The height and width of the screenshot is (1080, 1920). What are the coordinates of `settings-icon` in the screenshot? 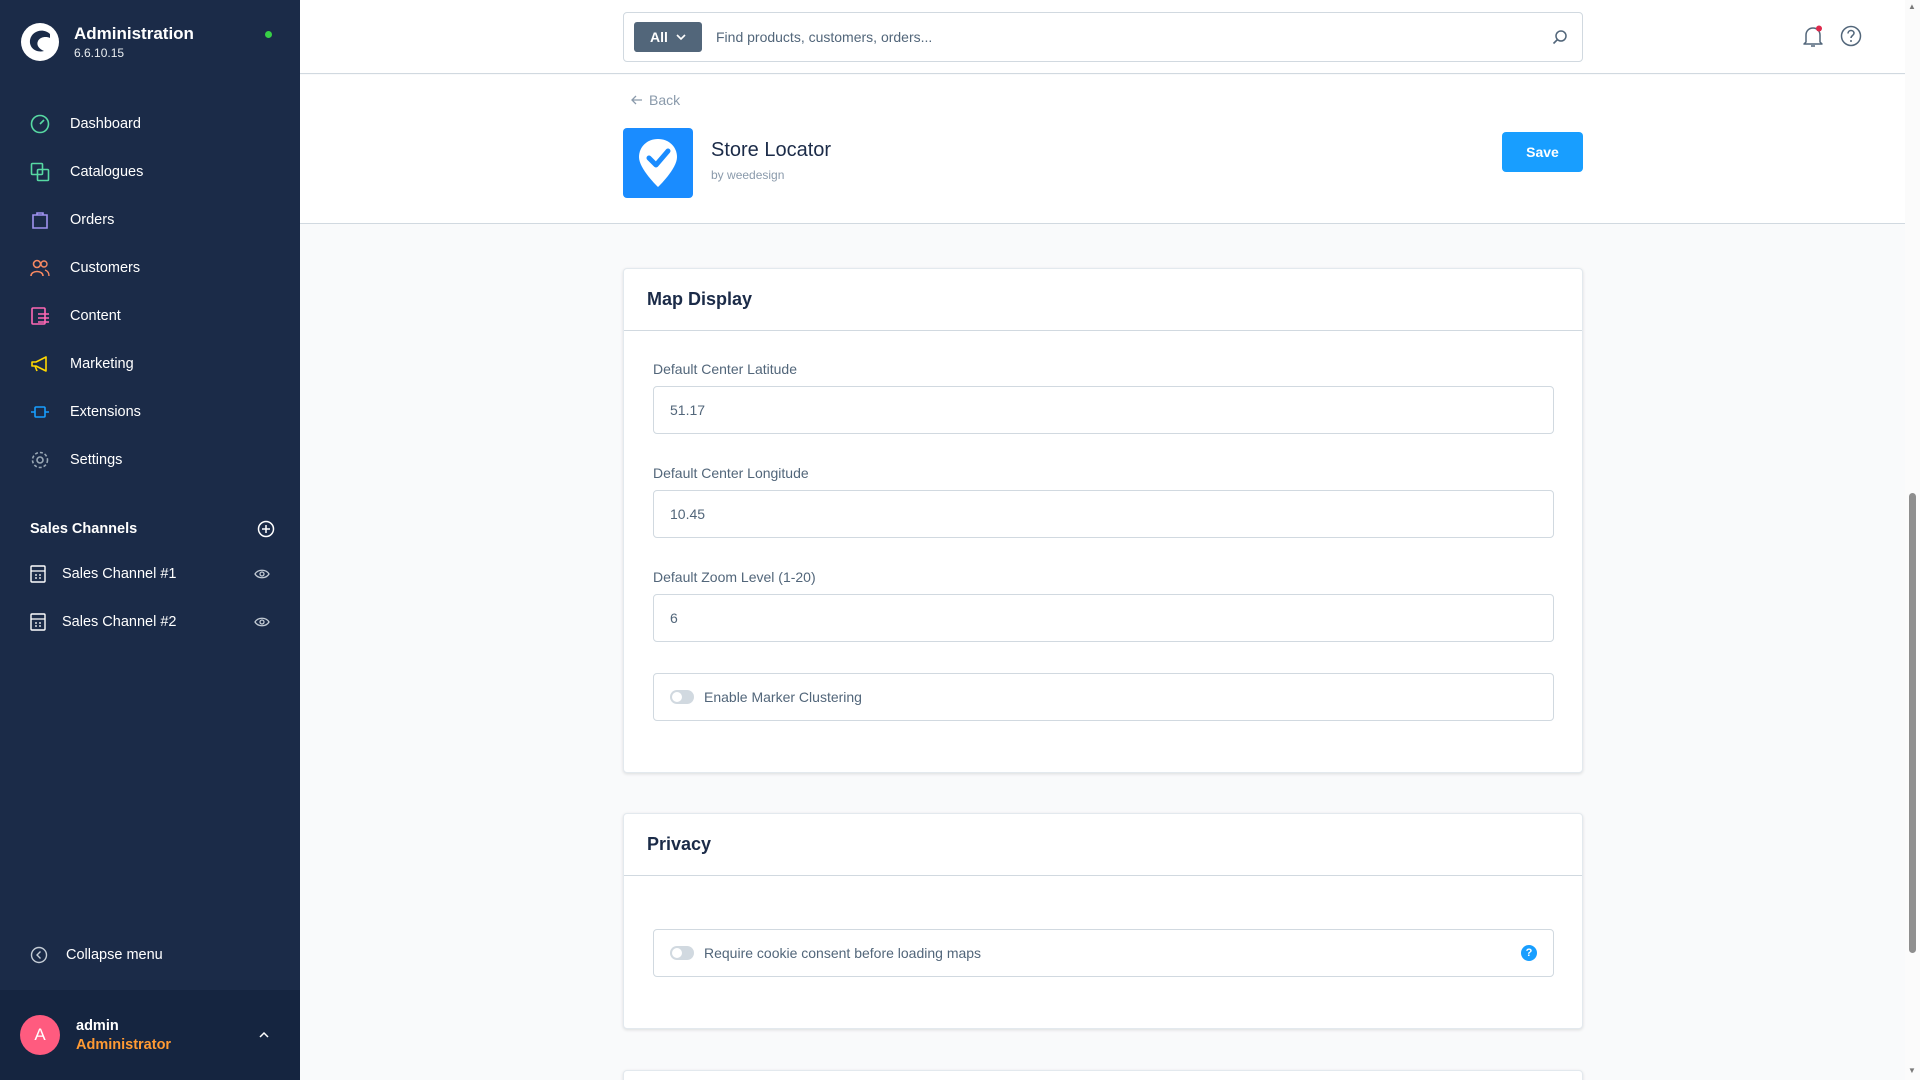 It's located at (40, 460).